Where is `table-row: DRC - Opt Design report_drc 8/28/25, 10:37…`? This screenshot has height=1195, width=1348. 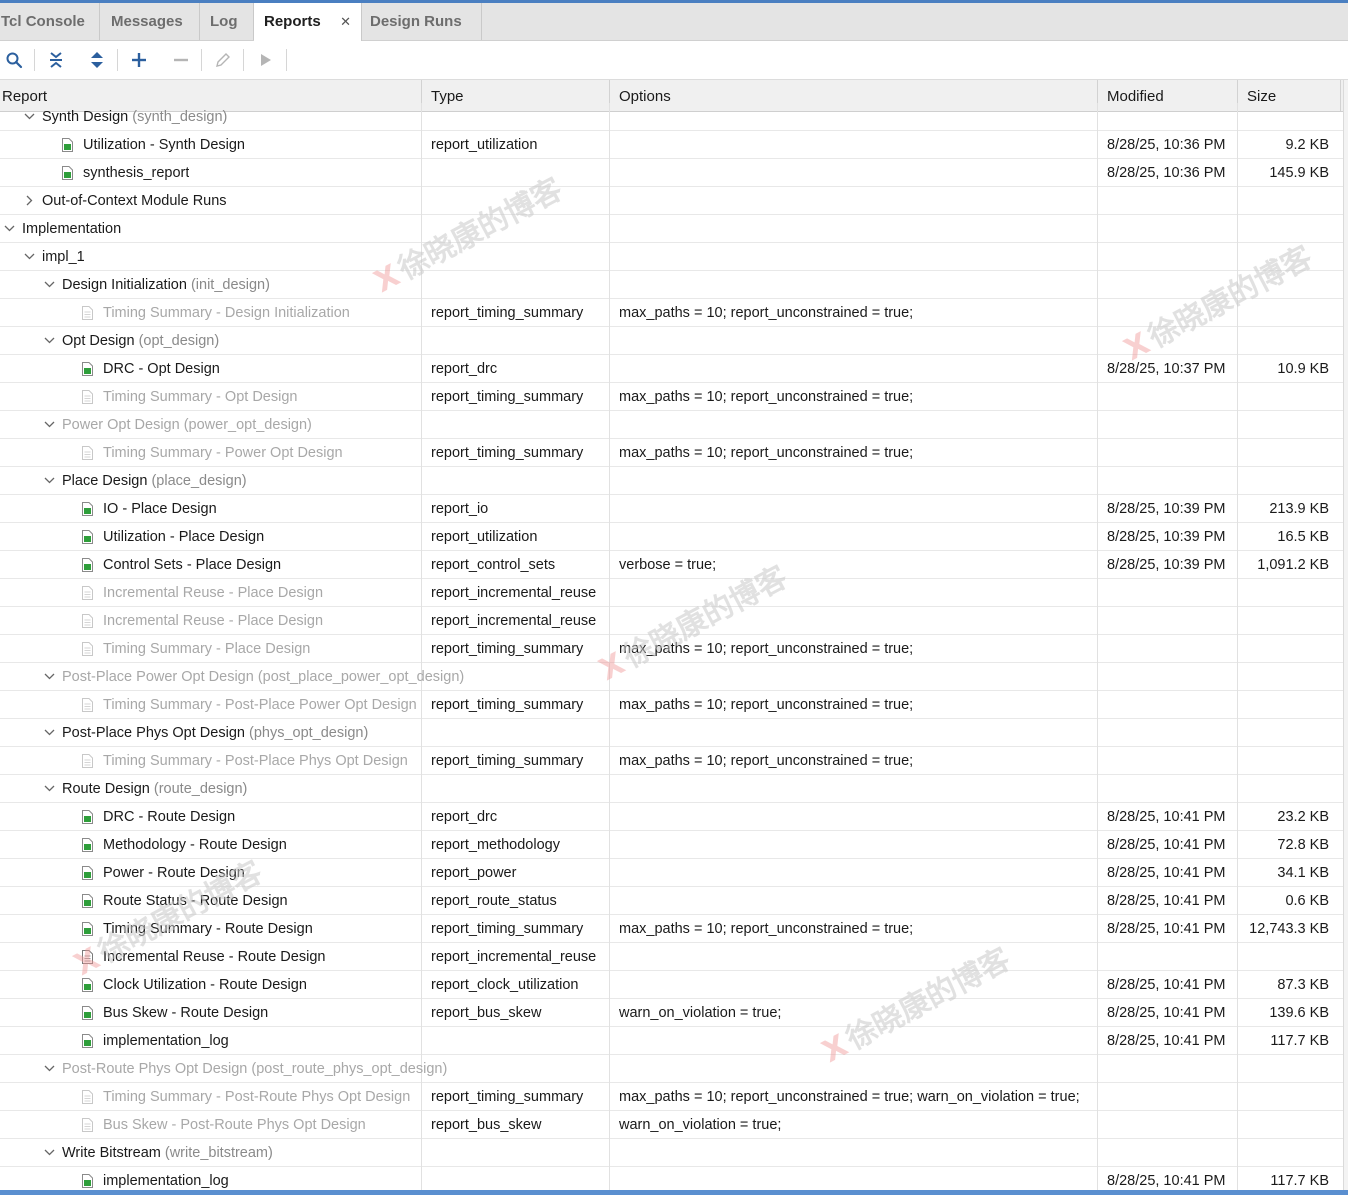 table-row: DRC - Opt Design report_drc 8/28/25, 10:37… is located at coordinates (671, 369).